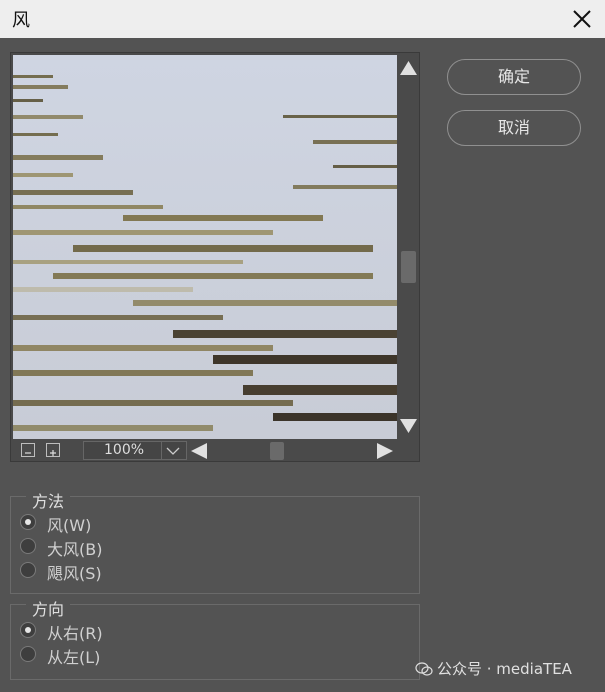  What do you see at coordinates (514, 128) in the screenshot?
I see `cancel-button: 取消` at bounding box center [514, 128].